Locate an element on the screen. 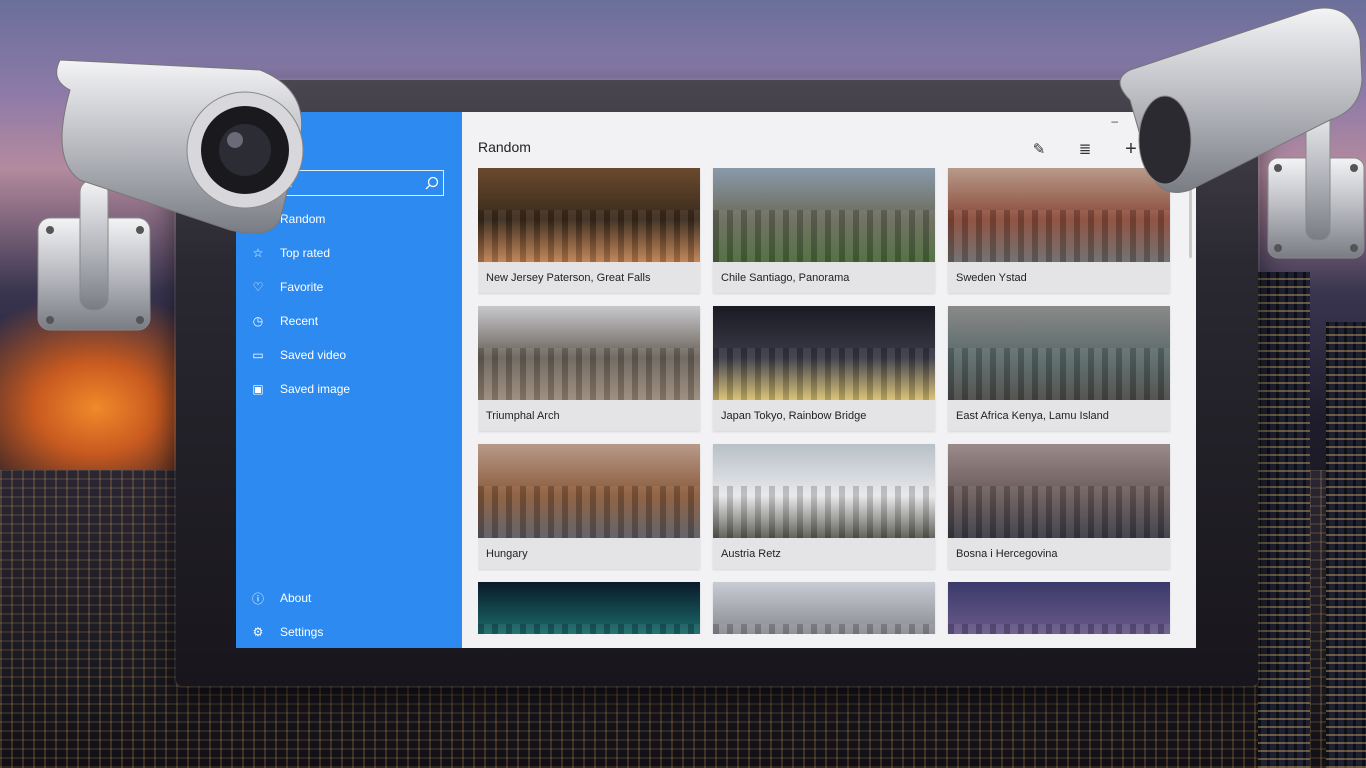 The image size is (1366, 768). nav-item-saved-image: ▣ Saved image is located at coordinates (349, 389).